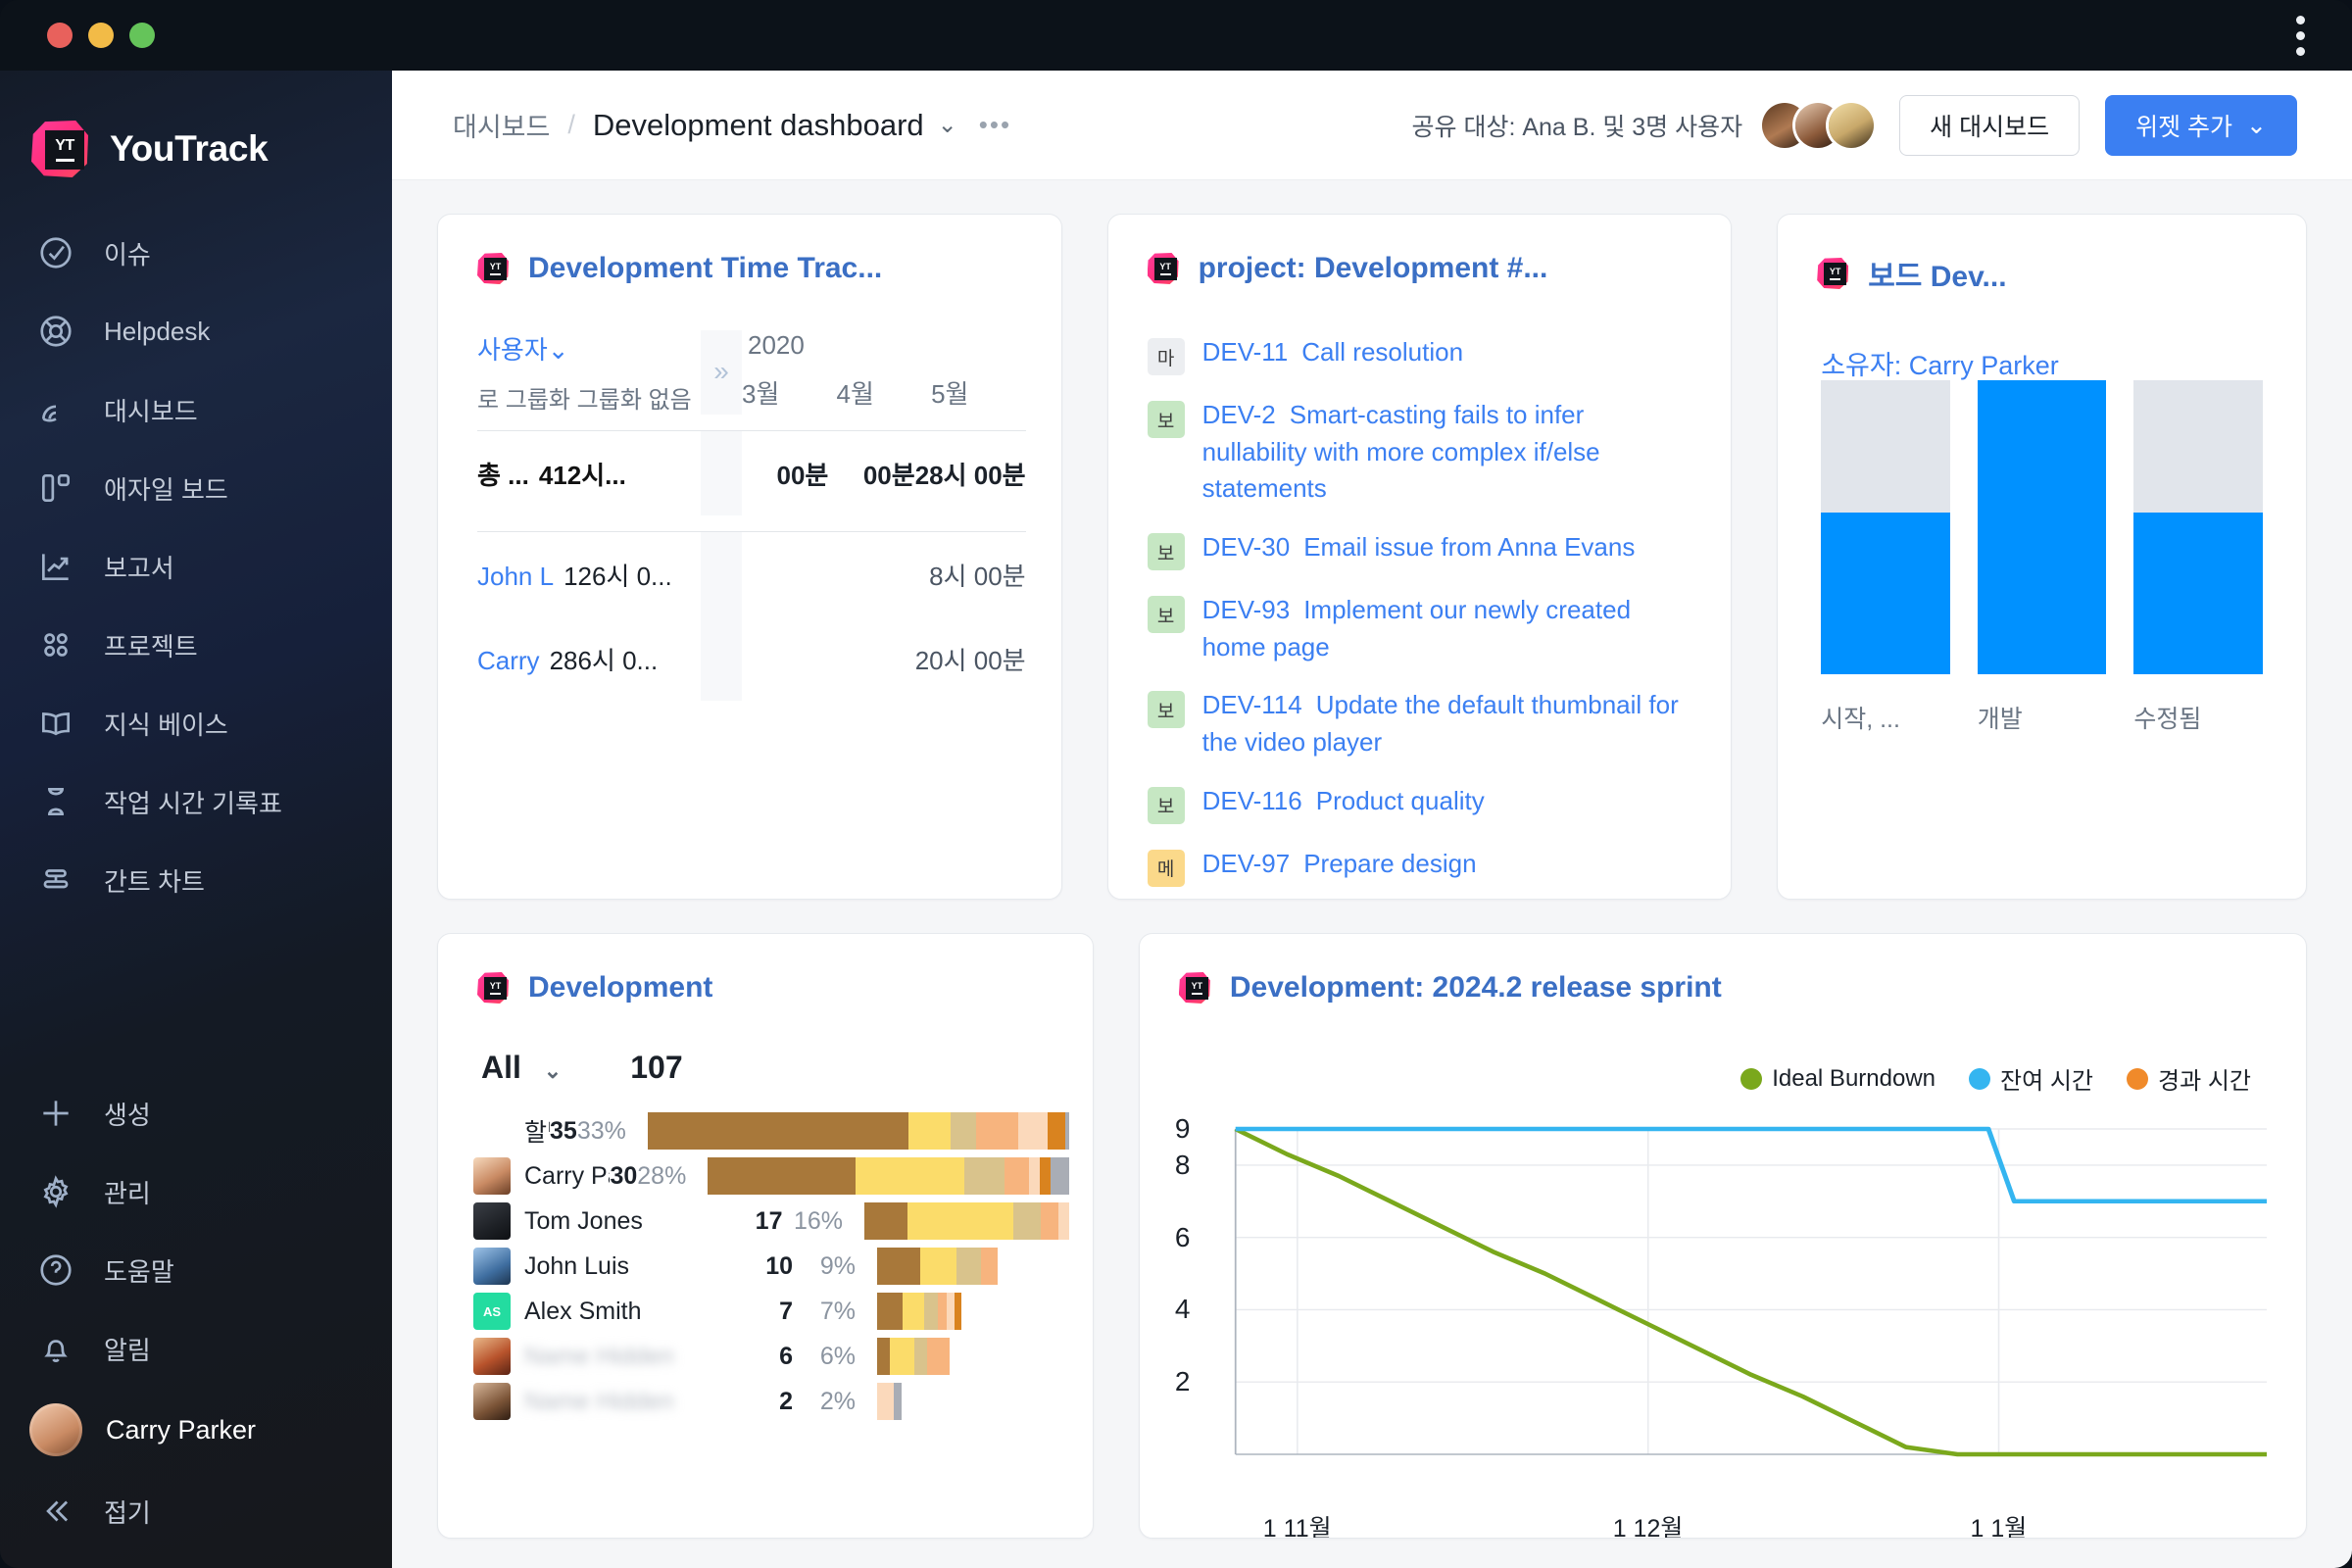  I want to click on row-user-link: John L, so click(515, 577).